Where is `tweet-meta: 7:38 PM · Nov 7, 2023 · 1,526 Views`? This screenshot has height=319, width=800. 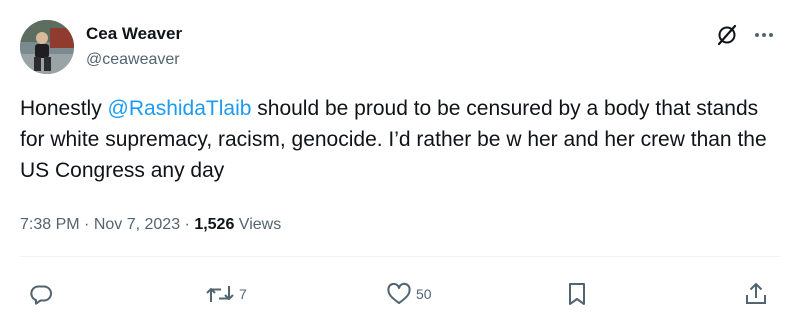
tweet-meta: 7:38 PM · Nov 7, 2023 · 1,526 Views is located at coordinates (150, 225).